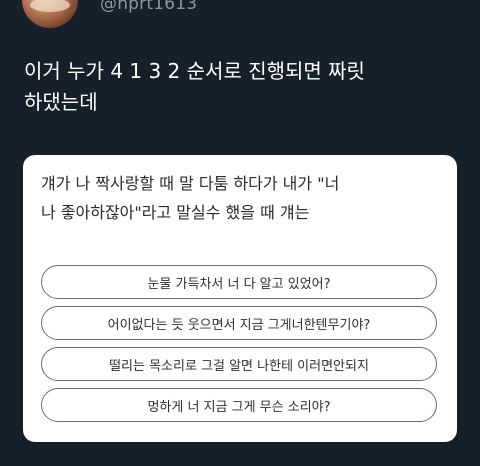 The height and width of the screenshot is (466, 480). I want to click on tweet-text-line-1: 이거 누가 4 1 3 2 순서로 진행되면 짜릿, so click(194, 71).